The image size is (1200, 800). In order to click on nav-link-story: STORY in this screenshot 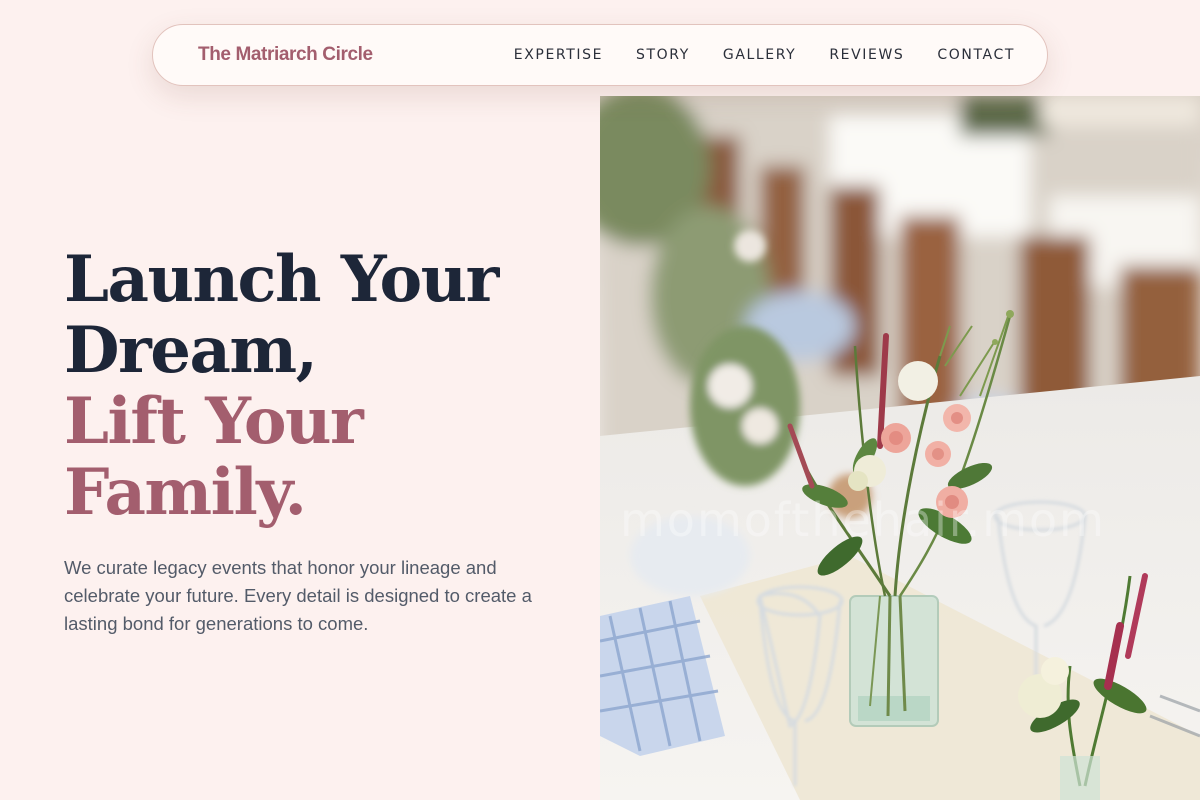, I will do `click(663, 55)`.